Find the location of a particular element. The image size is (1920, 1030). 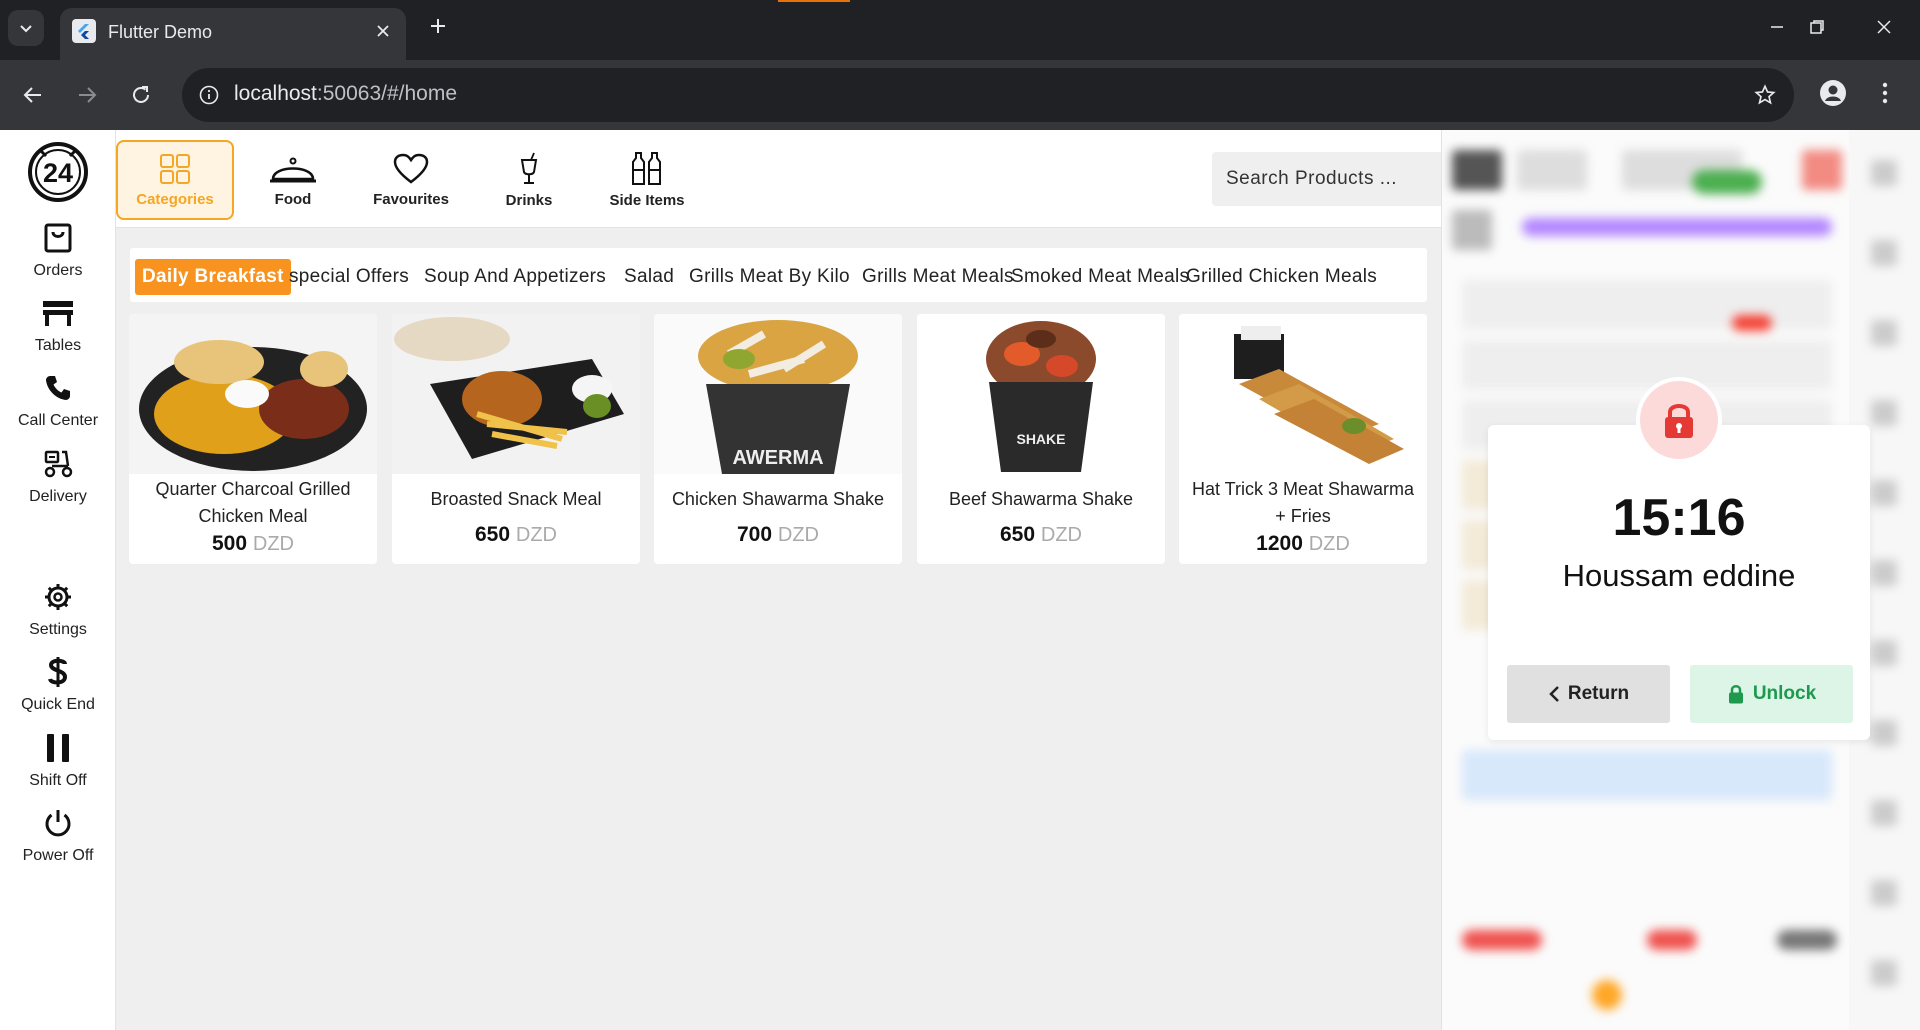

minimize-icon is located at coordinates (1777, 27).